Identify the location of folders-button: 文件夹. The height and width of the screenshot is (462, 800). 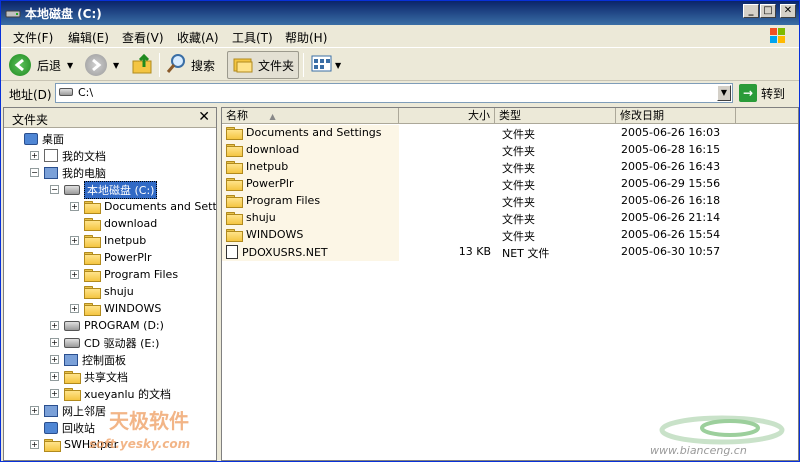
(263, 65).